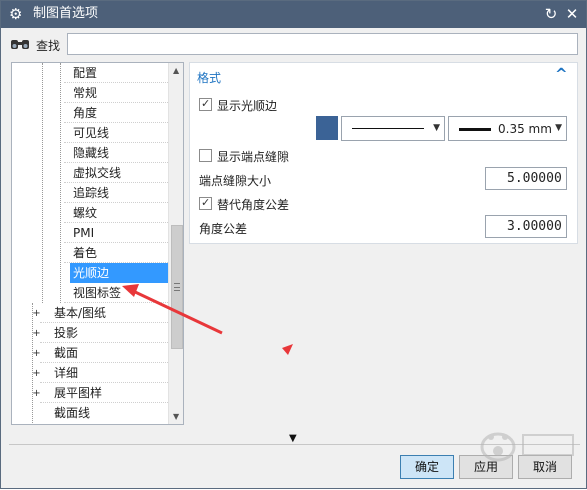 The image size is (587, 490). Describe the element at coordinates (66, 333) in the screenshot. I see `tree-group-label: 投影` at that location.